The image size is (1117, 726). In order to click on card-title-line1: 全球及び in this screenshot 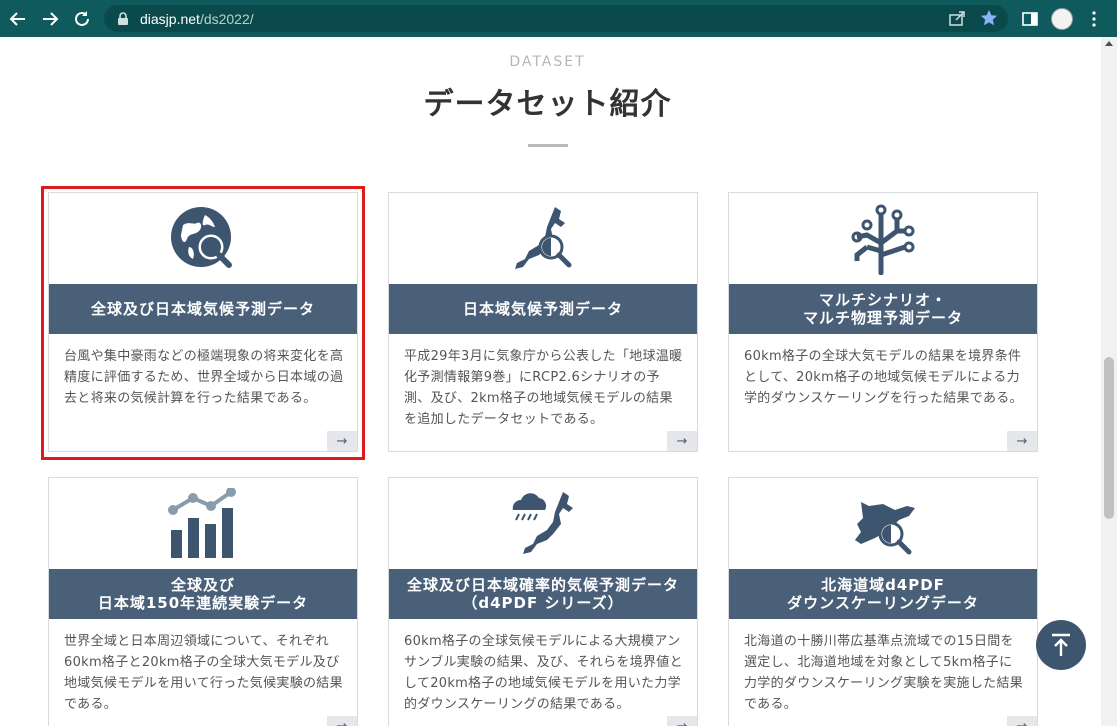, I will do `click(202, 585)`.